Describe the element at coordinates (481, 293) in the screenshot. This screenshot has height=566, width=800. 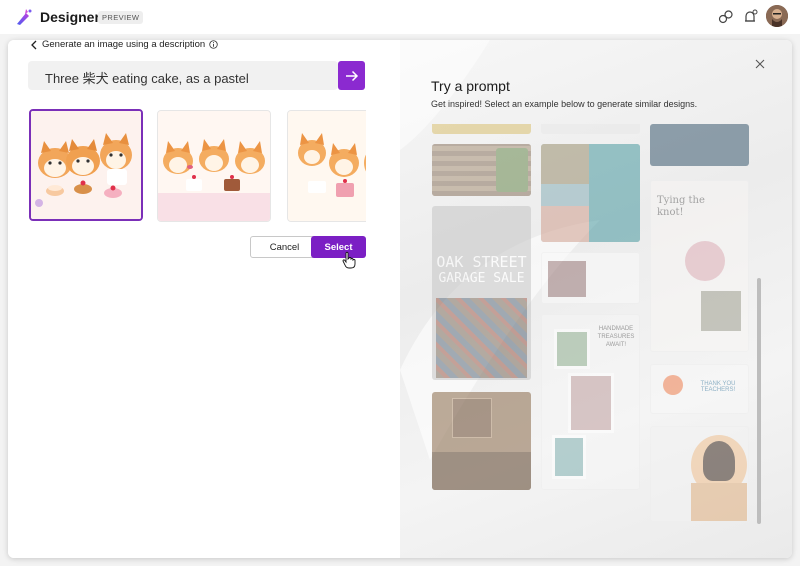
I see `example-card-garage-sale: OAK STREET GARAGE SALE` at that location.